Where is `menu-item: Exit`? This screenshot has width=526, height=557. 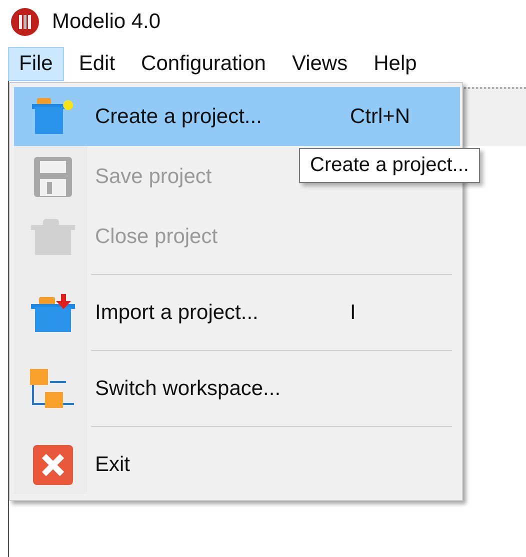
menu-item: Exit is located at coordinates (237, 464).